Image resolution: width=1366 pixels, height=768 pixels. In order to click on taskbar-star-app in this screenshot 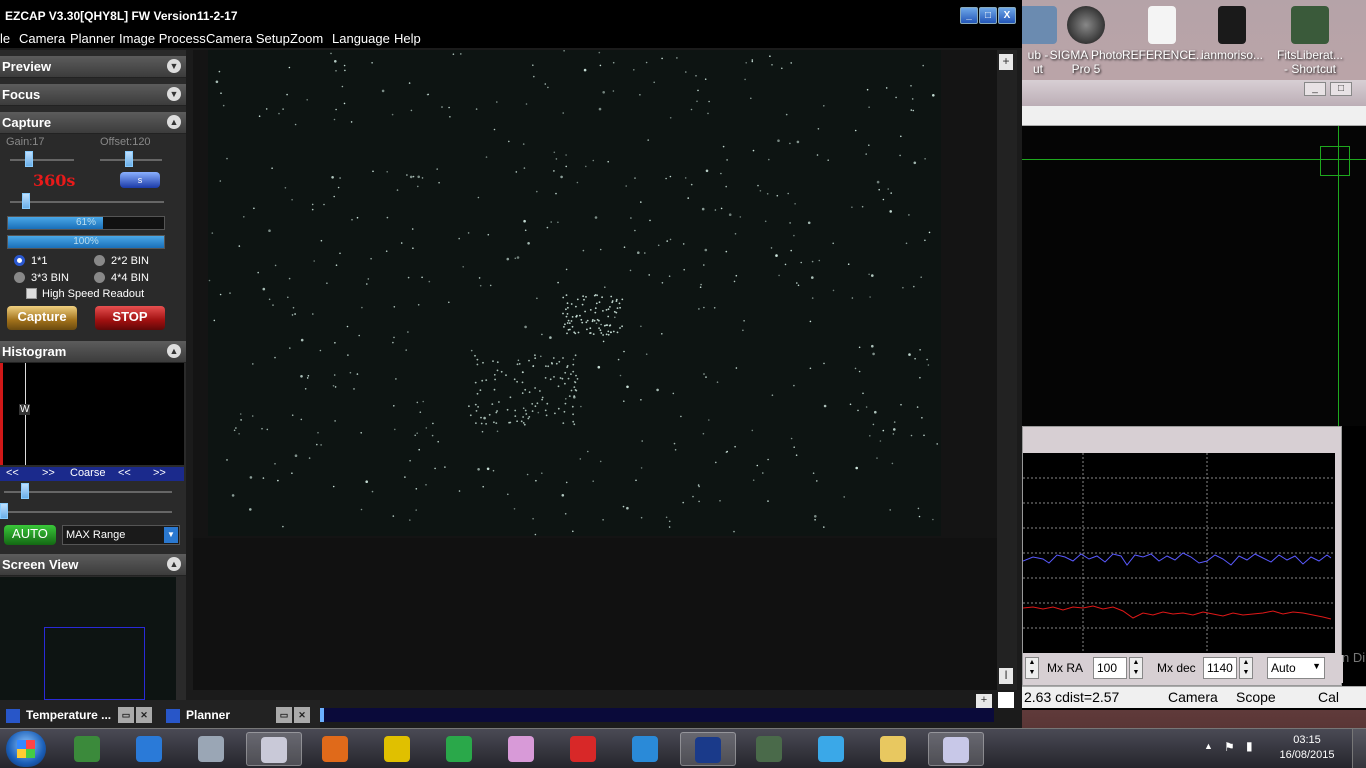, I will do `click(708, 749)`.